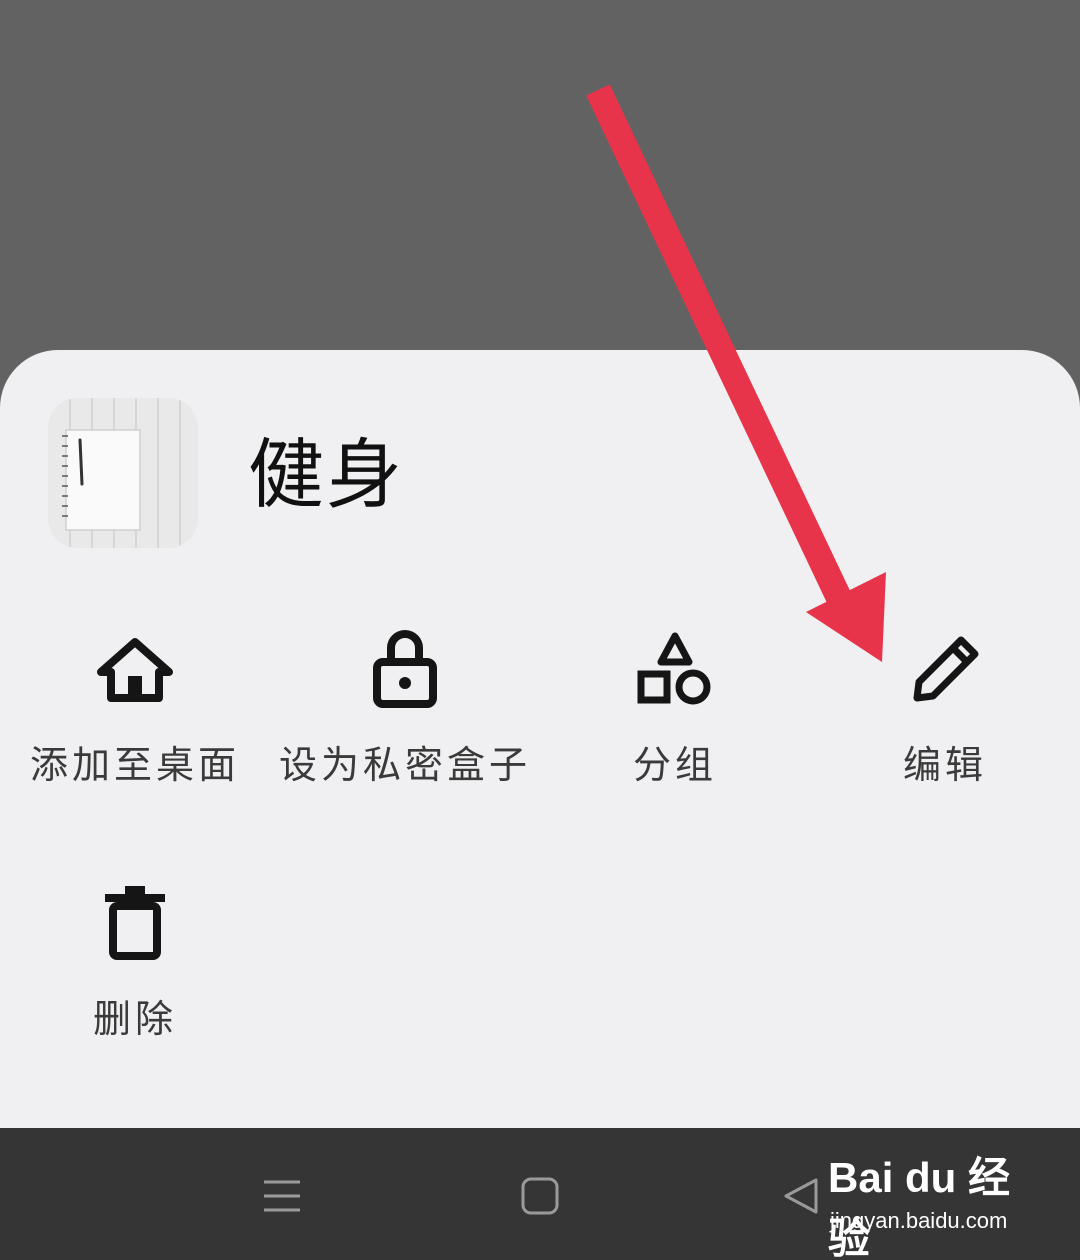  Describe the element at coordinates (404, 765) in the screenshot. I see `set-private-box-label: 设为私密盒子` at that location.